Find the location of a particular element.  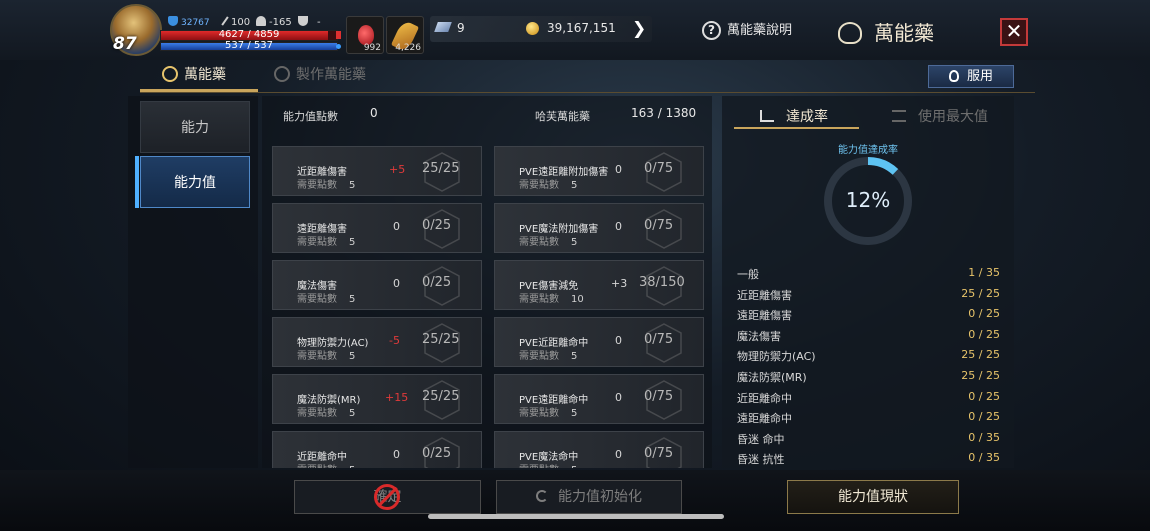

use-elixir-button: 服用 is located at coordinates (971, 76).